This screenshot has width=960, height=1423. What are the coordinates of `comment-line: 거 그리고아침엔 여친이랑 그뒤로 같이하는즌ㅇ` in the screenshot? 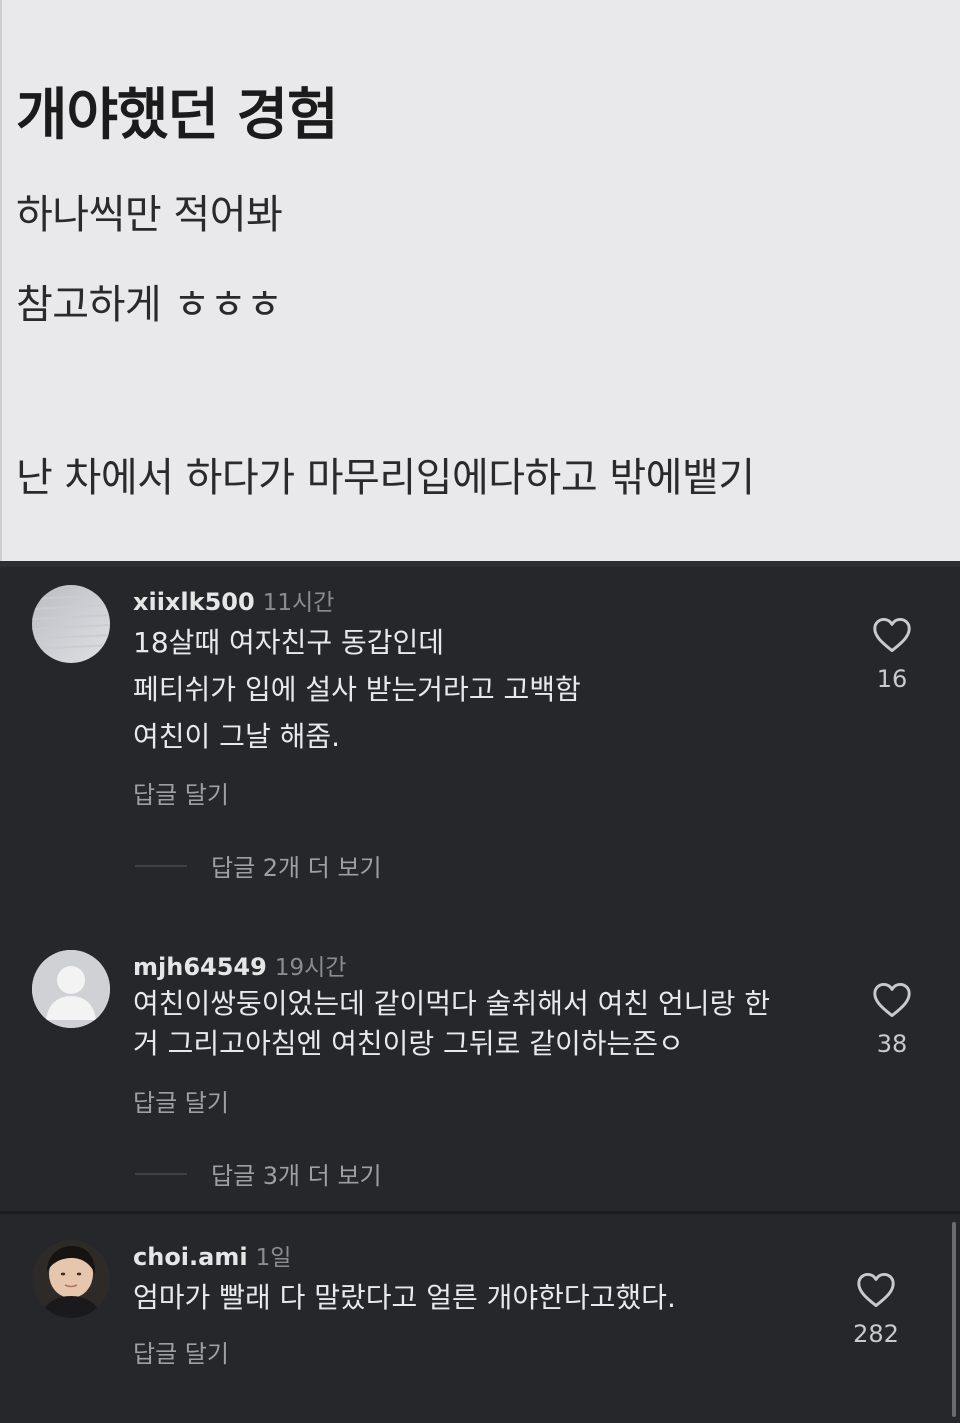 It's located at (408, 1043).